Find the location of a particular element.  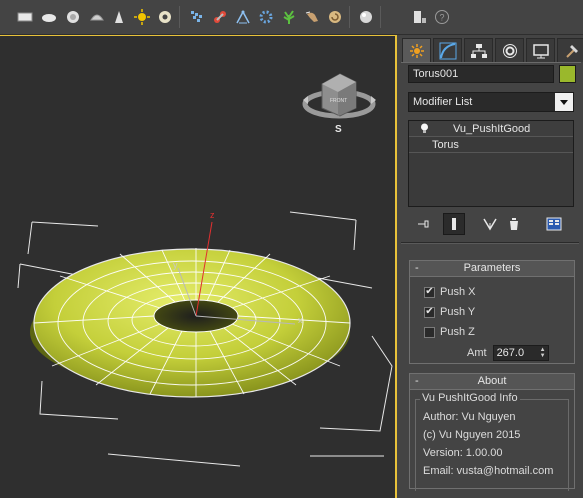

motion-icon is located at coordinates (509, 50).